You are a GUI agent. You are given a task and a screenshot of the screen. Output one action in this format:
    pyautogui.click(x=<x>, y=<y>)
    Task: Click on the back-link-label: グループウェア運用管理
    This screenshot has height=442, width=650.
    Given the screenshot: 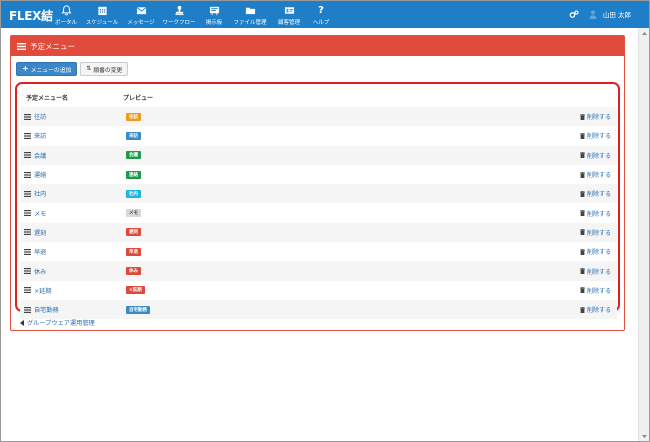 What is the action you would take?
    pyautogui.click(x=61, y=323)
    